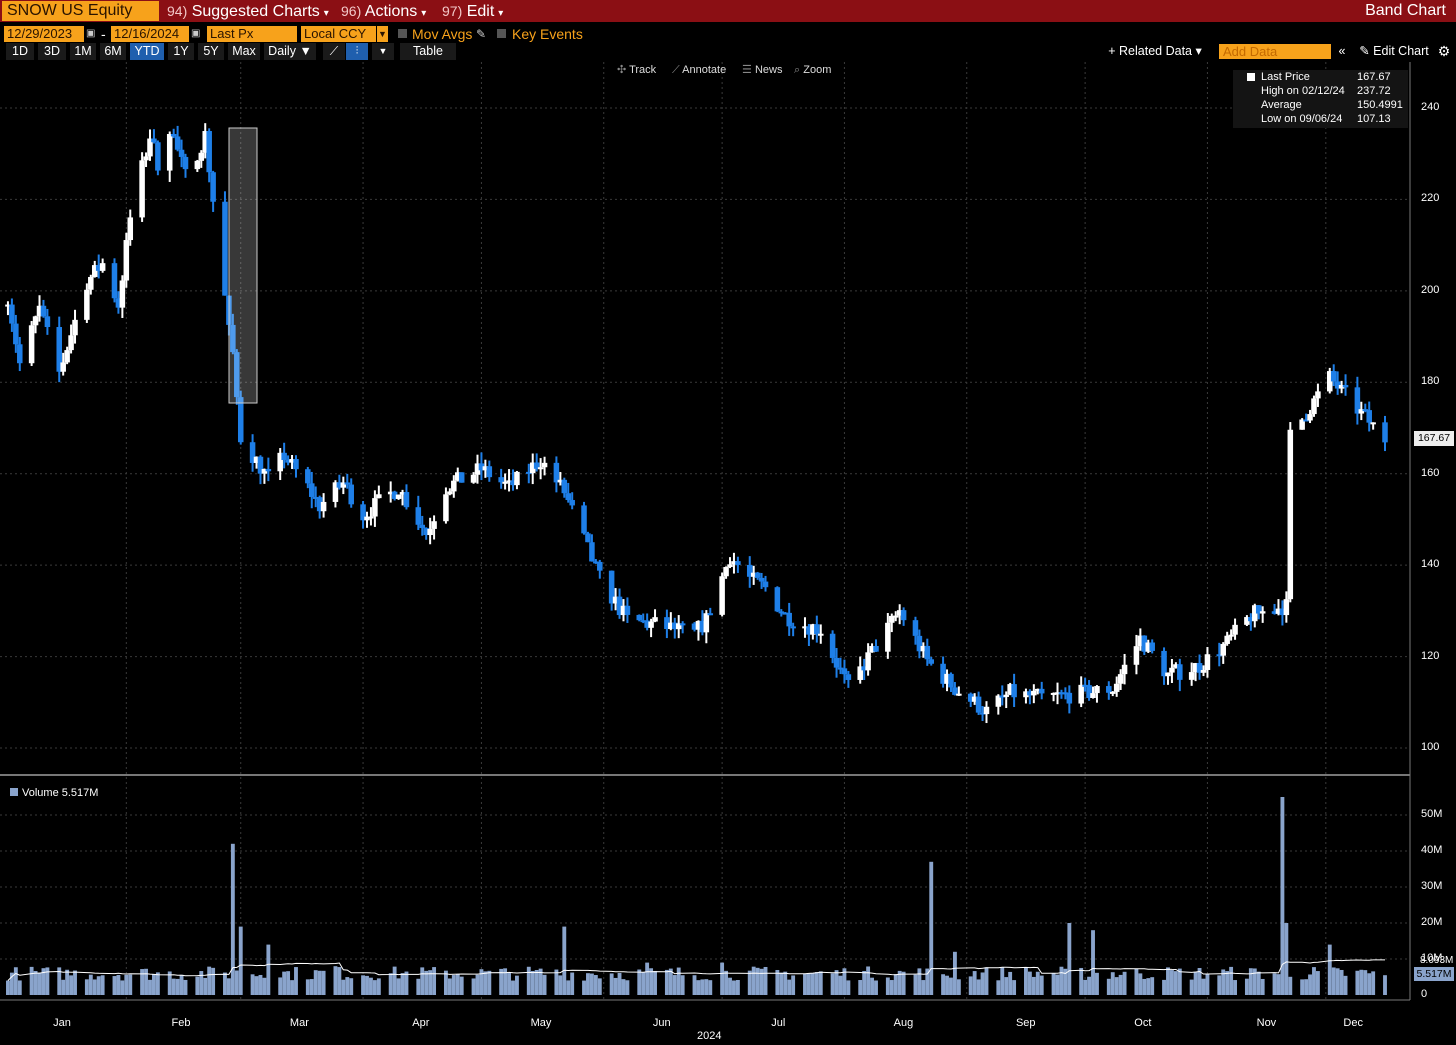 Image resolution: width=1456 pixels, height=1045 pixels. Describe the element at coordinates (1380, 105) in the screenshot. I see `legend-average-value: 150.4991` at that location.